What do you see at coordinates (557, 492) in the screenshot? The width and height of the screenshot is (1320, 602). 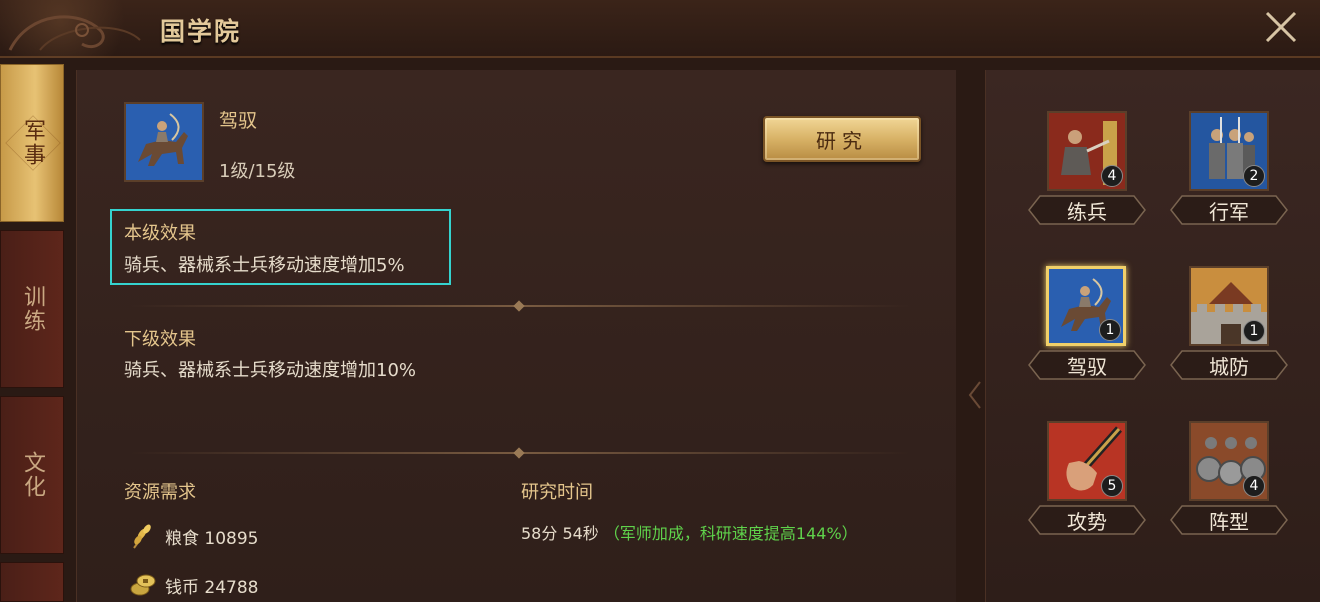 I see `research-time-title: 研究时间` at bounding box center [557, 492].